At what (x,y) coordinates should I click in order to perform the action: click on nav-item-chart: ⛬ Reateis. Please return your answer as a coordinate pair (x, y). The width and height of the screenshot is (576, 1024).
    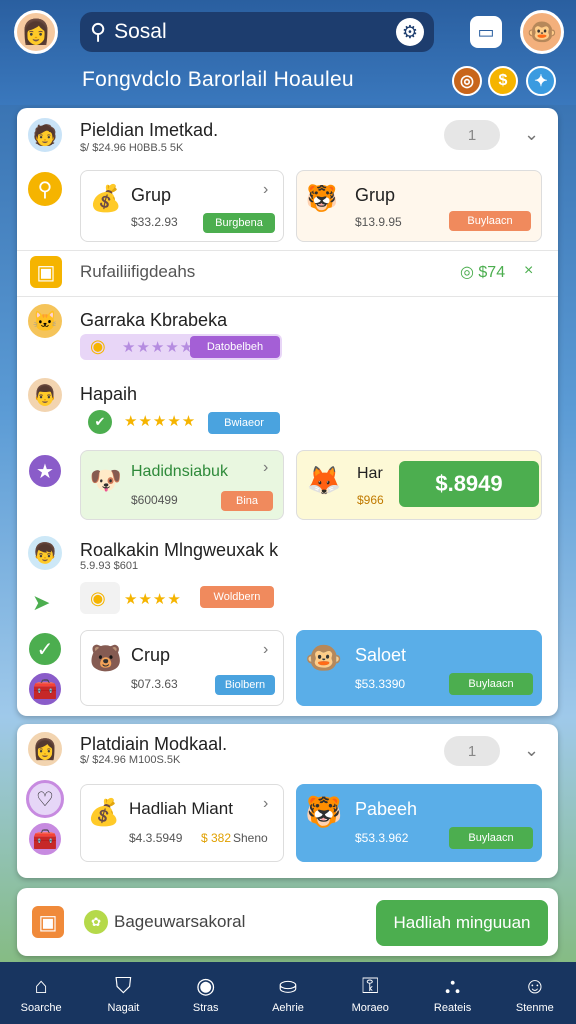
    Looking at the image, I should click on (452, 993).